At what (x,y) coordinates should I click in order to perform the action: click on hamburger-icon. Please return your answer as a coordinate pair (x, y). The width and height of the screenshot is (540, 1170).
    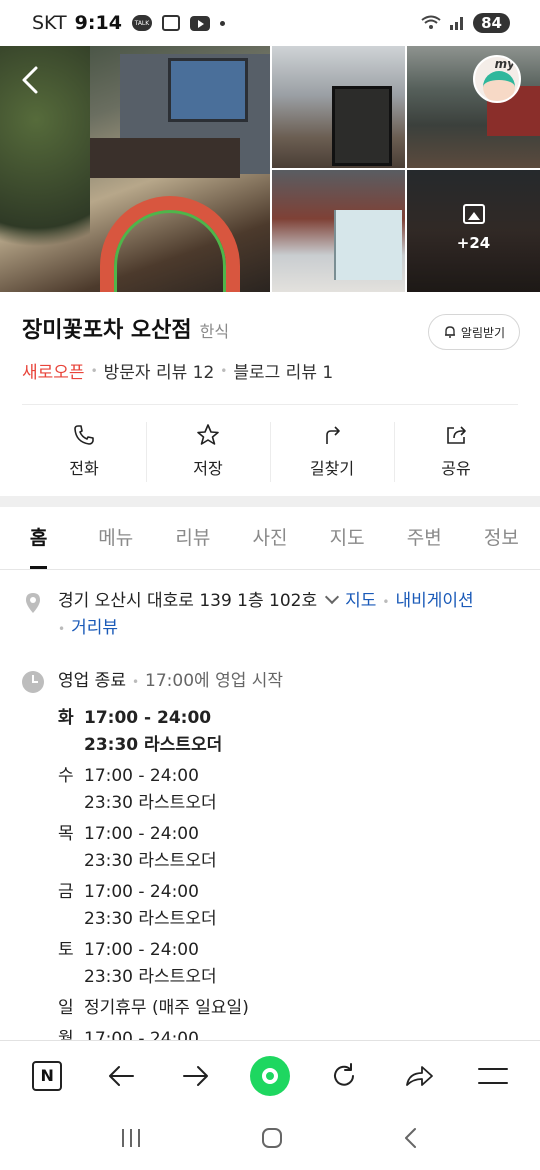
    Looking at the image, I should click on (492, 1075).